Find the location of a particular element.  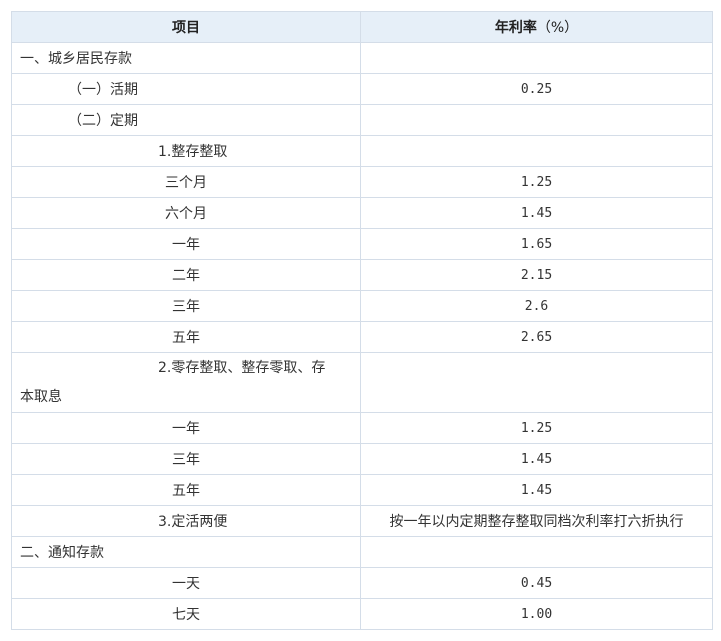

rate-value: 2.15 is located at coordinates (536, 275).